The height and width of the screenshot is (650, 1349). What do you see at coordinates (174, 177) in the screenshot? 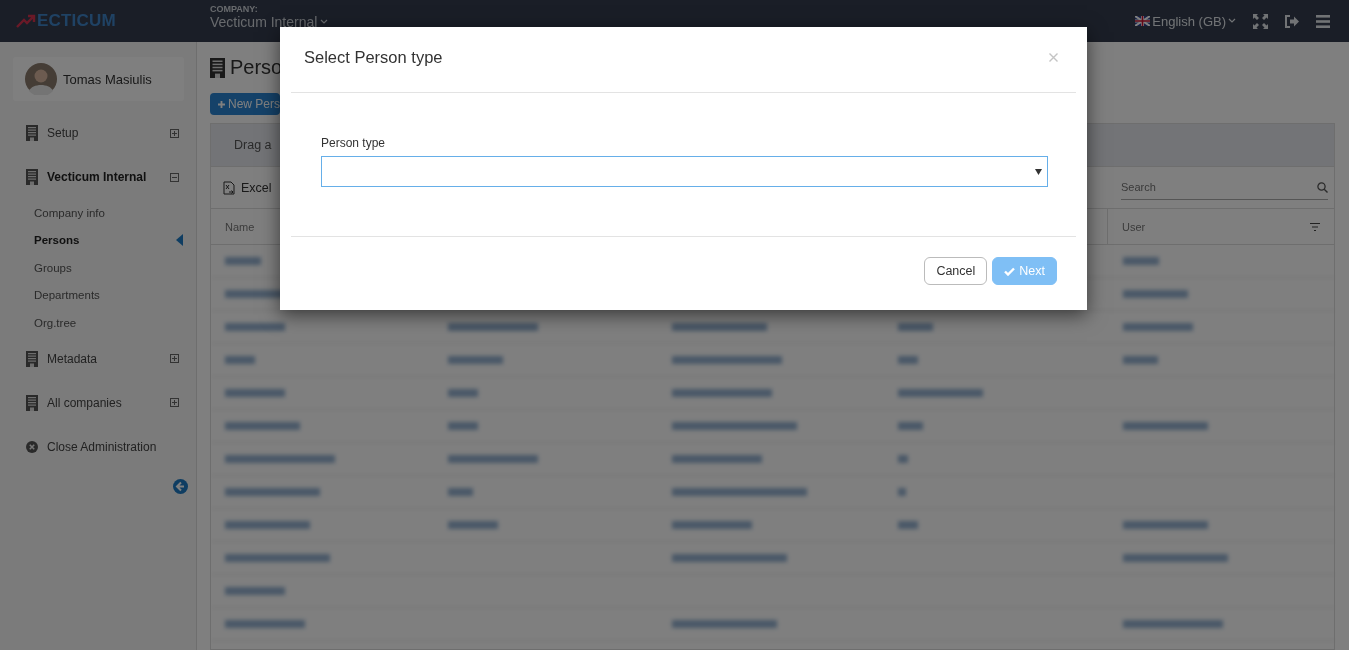
I see `collapse-icon` at bounding box center [174, 177].